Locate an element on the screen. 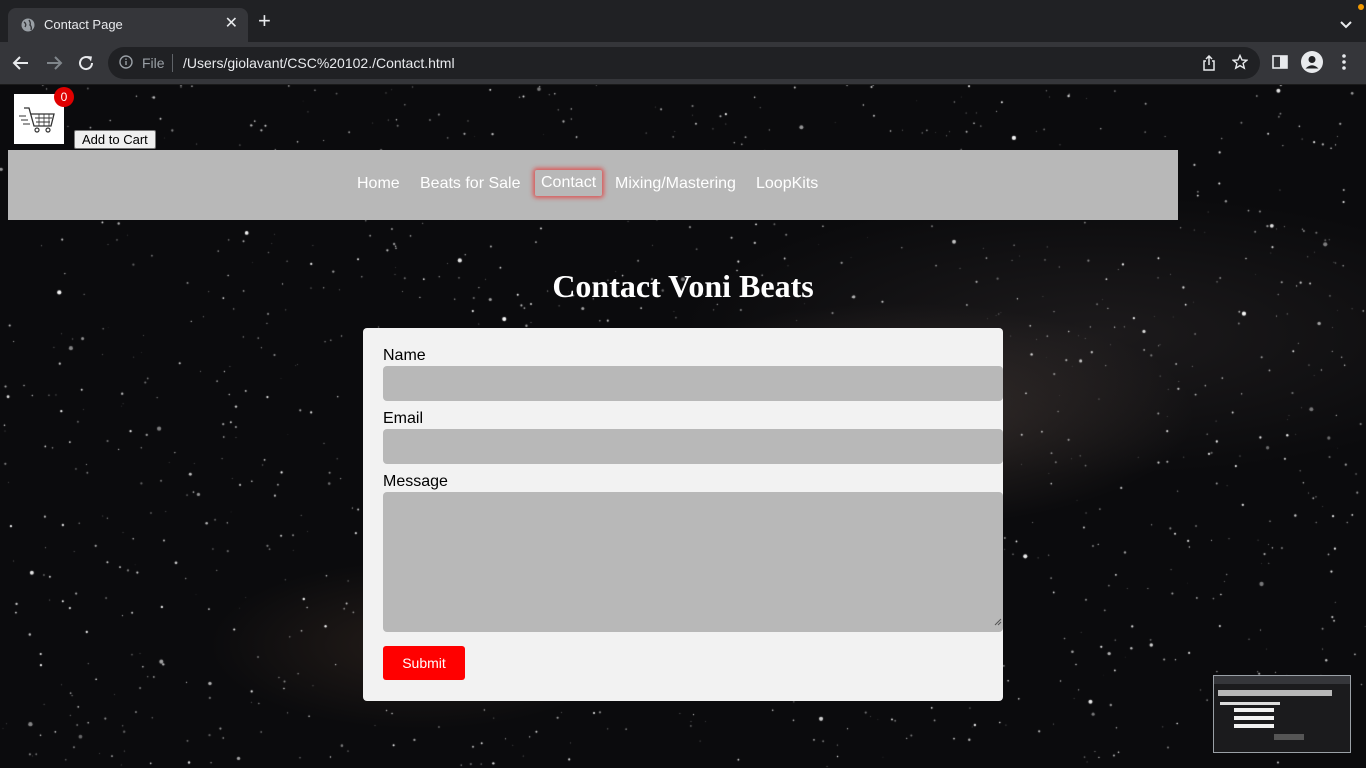  close-icon: ✕ is located at coordinates (231, 24).